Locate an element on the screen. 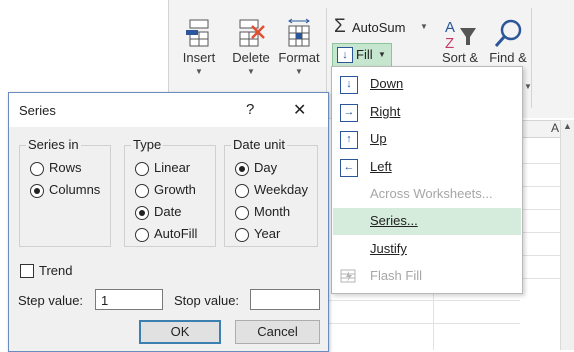  radio-label: Year is located at coordinates (267, 233).